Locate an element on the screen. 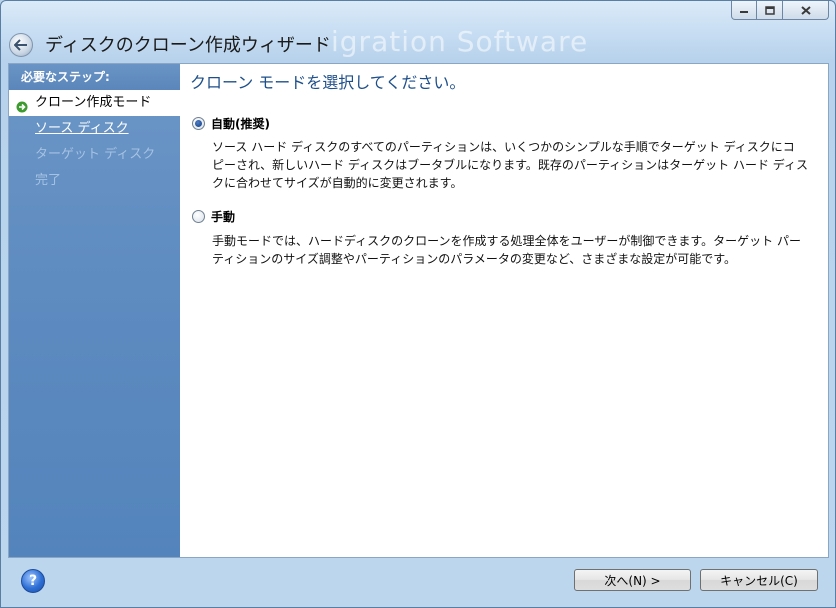 This screenshot has height=608, width=836. next-button: 次へ(N) > is located at coordinates (632, 580).